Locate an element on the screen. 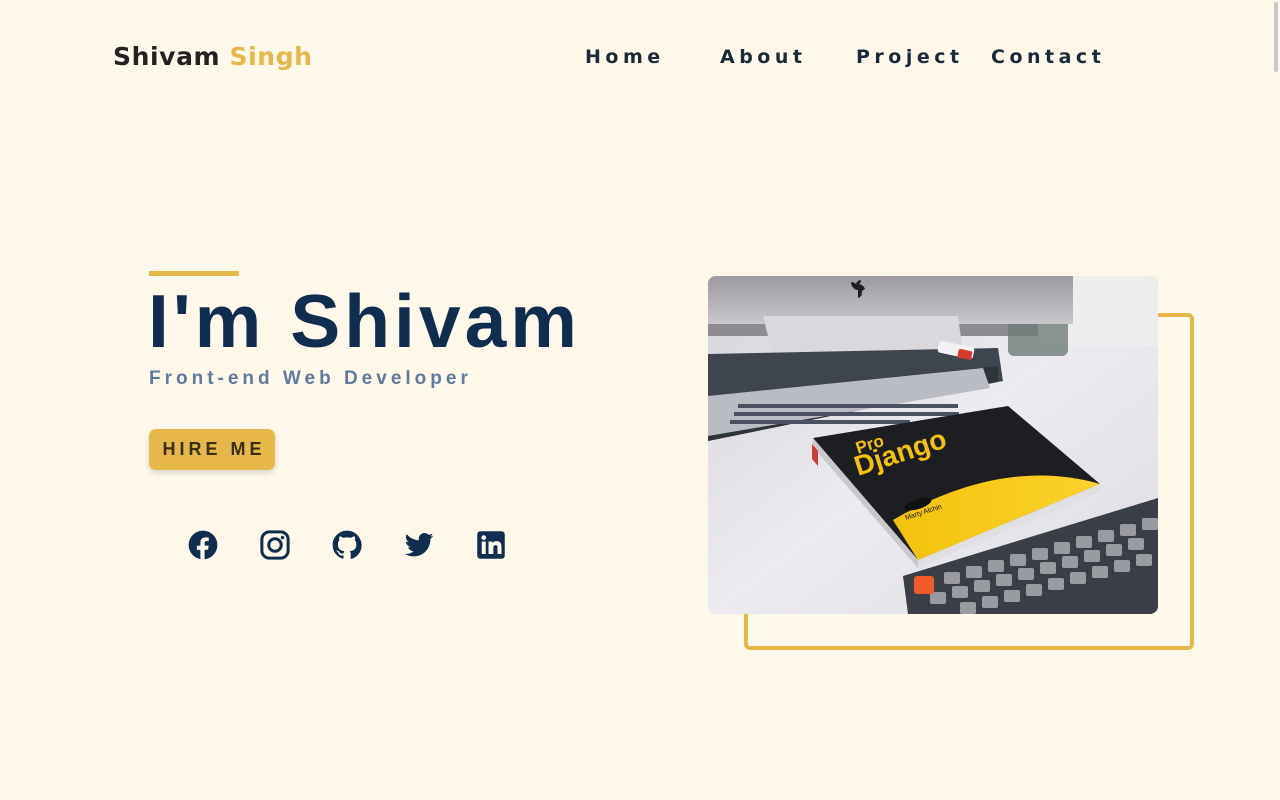 This screenshot has width=1280, height=800. facebook-icon is located at coordinates (203, 545).